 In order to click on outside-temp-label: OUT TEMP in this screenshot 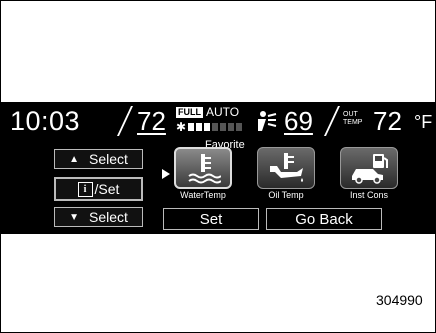, I will do `click(352, 119)`.